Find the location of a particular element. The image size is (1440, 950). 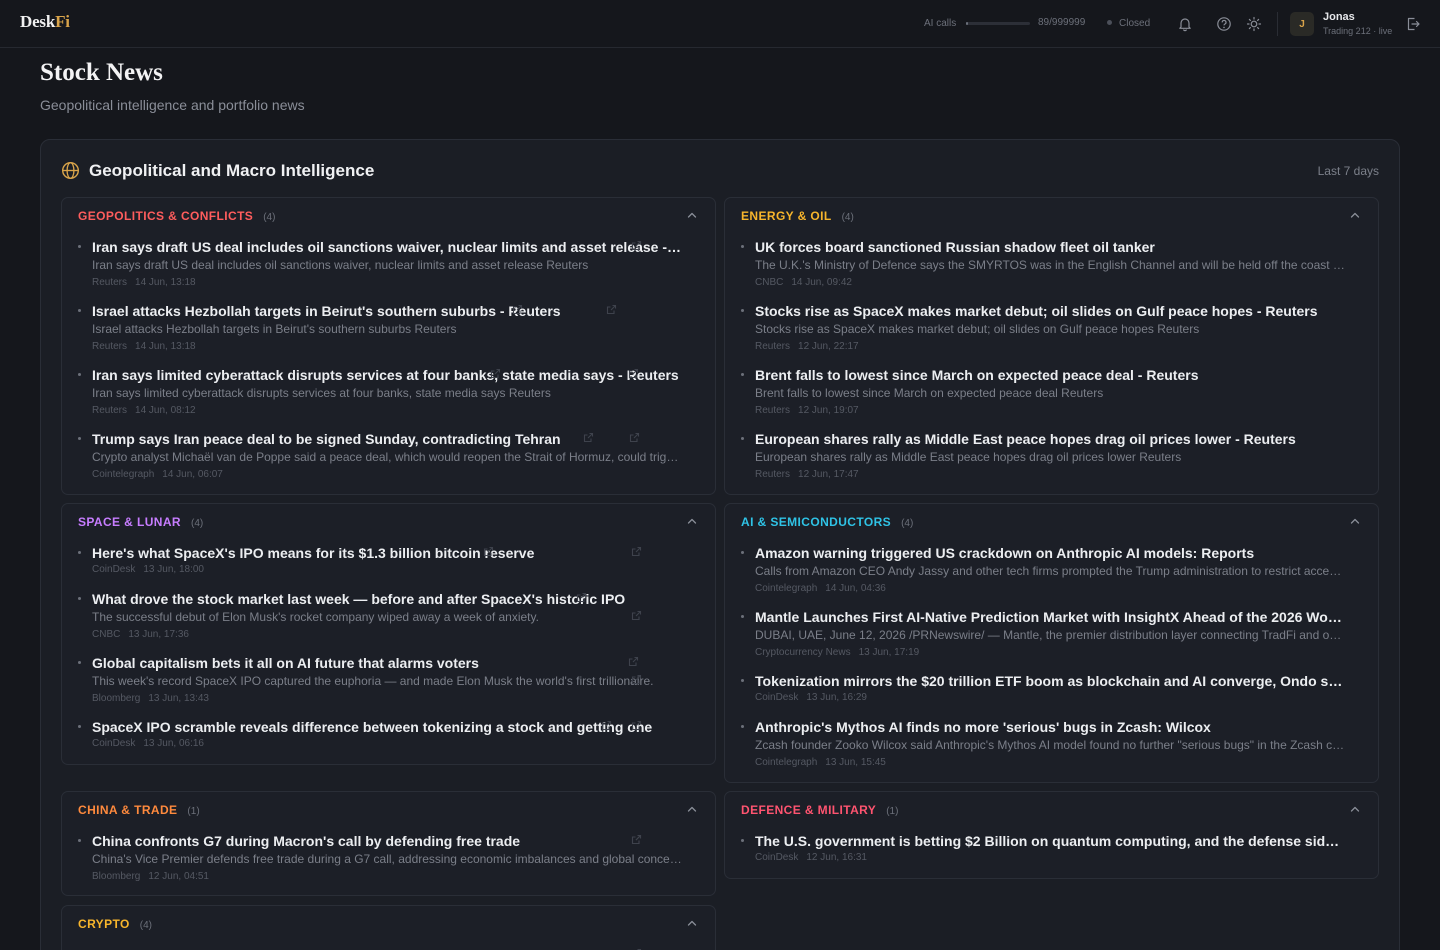

news-meta: Reuters 12 Jun, 19:07 is located at coordinates (807, 410).